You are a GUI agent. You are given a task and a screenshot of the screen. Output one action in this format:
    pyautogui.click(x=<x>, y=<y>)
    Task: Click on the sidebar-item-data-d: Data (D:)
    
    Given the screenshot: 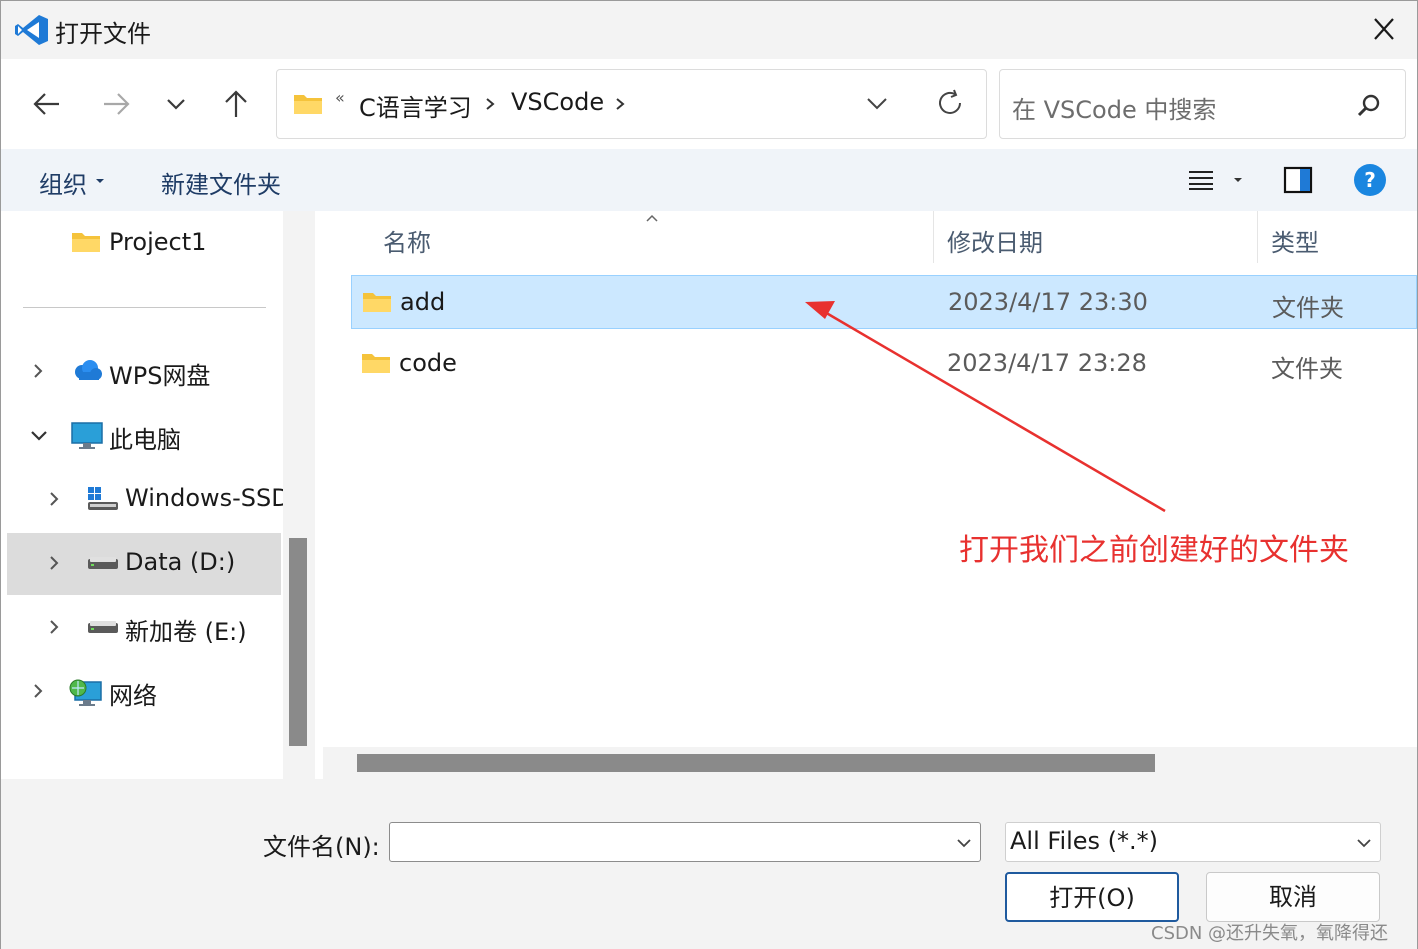 What is the action you would take?
    pyautogui.click(x=144, y=564)
    